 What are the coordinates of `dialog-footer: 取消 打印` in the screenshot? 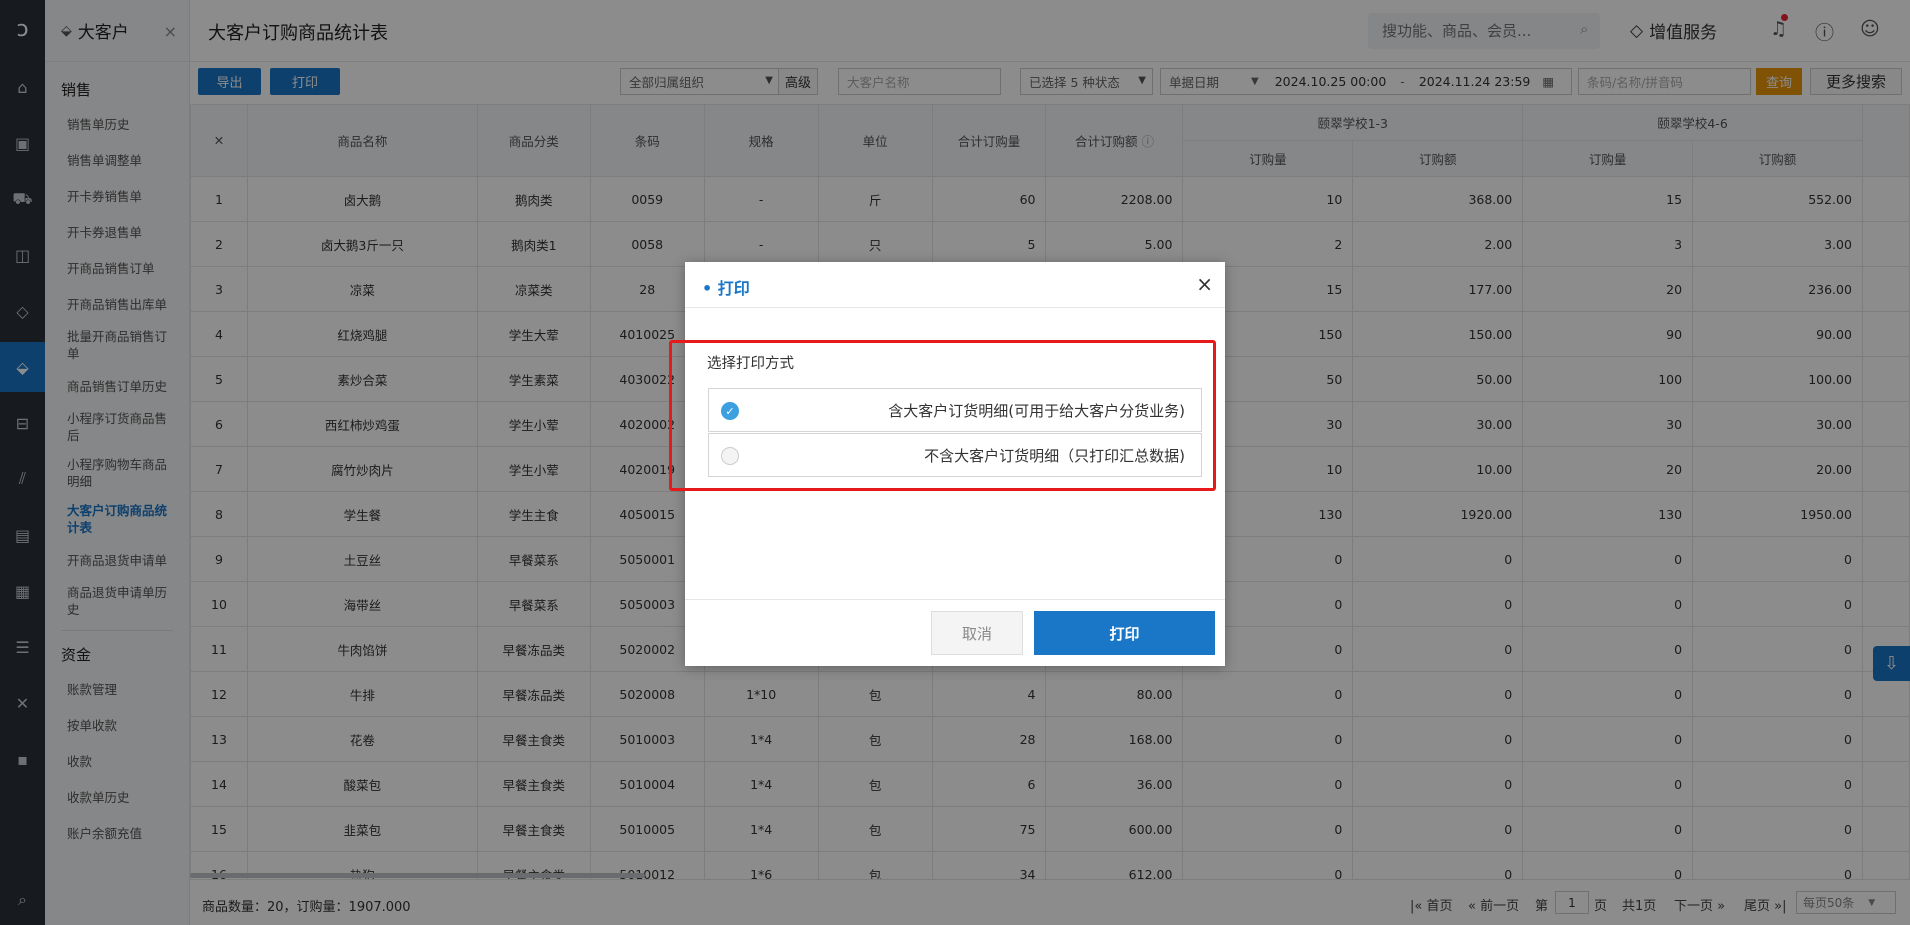 It's located at (955, 632).